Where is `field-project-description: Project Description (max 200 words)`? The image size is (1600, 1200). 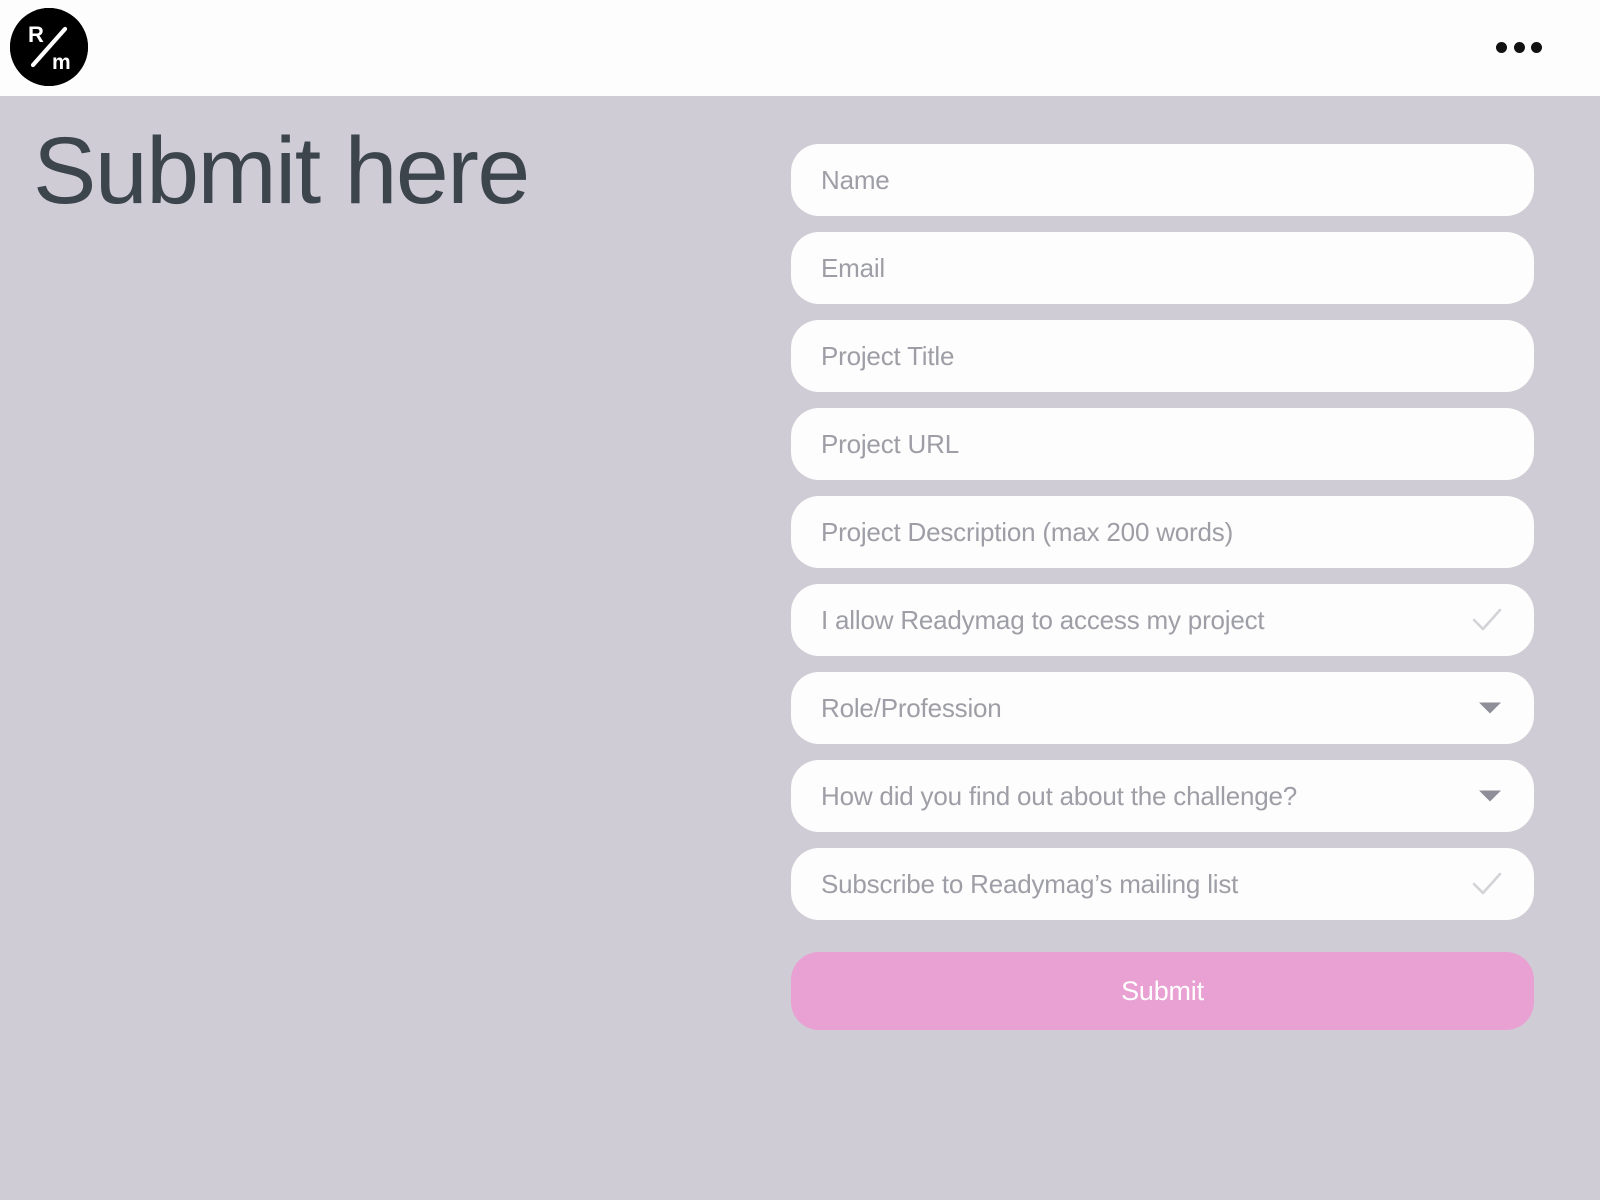 field-project-description: Project Description (max 200 words) is located at coordinates (1162, 532).